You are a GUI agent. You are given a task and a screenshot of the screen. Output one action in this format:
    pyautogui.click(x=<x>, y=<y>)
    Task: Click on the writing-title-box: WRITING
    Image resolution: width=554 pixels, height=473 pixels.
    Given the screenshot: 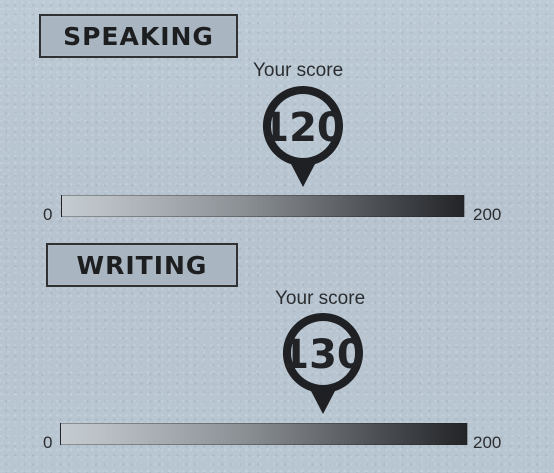 What is the action you would take?
    pyautogui.click(x=142, y=265)
    